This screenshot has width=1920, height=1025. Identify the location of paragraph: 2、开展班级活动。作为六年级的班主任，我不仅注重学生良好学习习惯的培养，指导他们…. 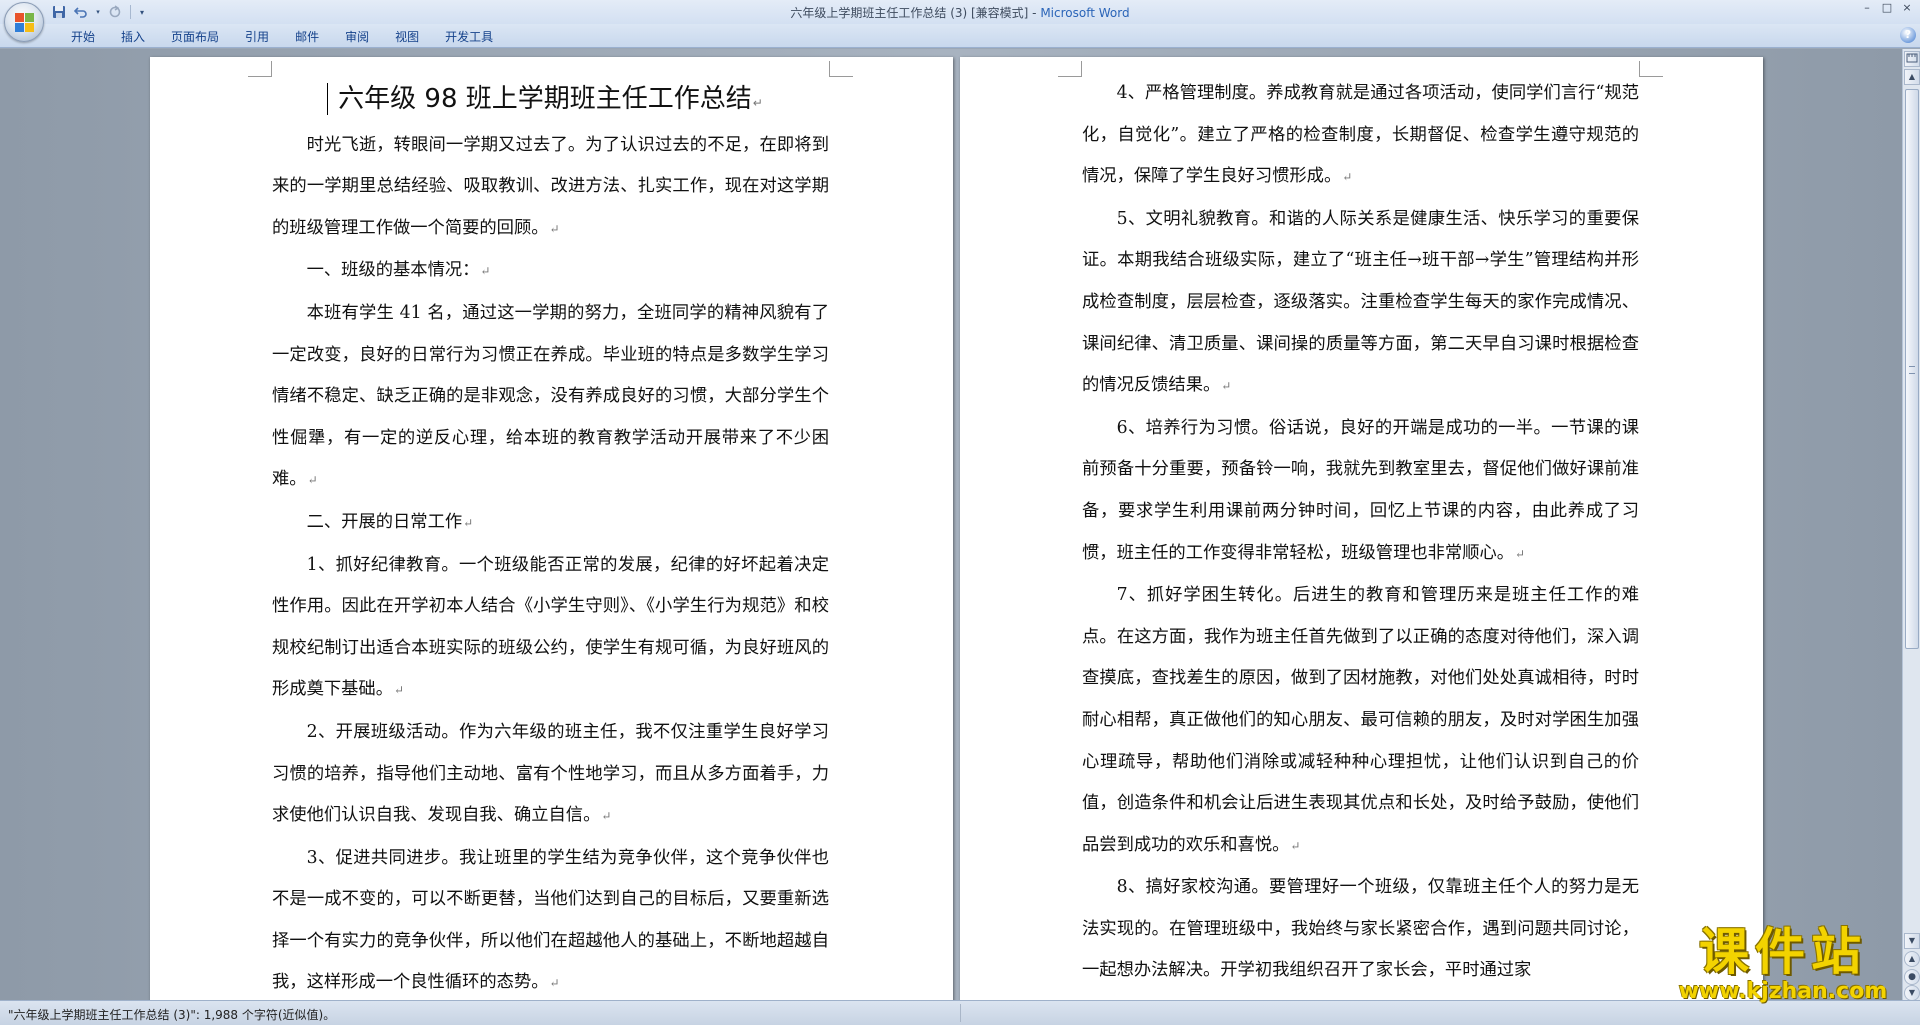
(550, 775).